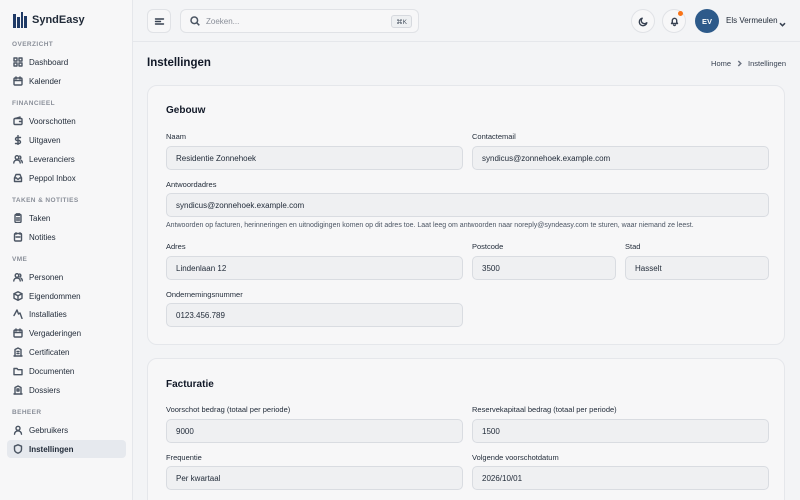 This screenshot has height=500, width=800. I want to click on brand-name: SyndEasy, so click(58, 20).